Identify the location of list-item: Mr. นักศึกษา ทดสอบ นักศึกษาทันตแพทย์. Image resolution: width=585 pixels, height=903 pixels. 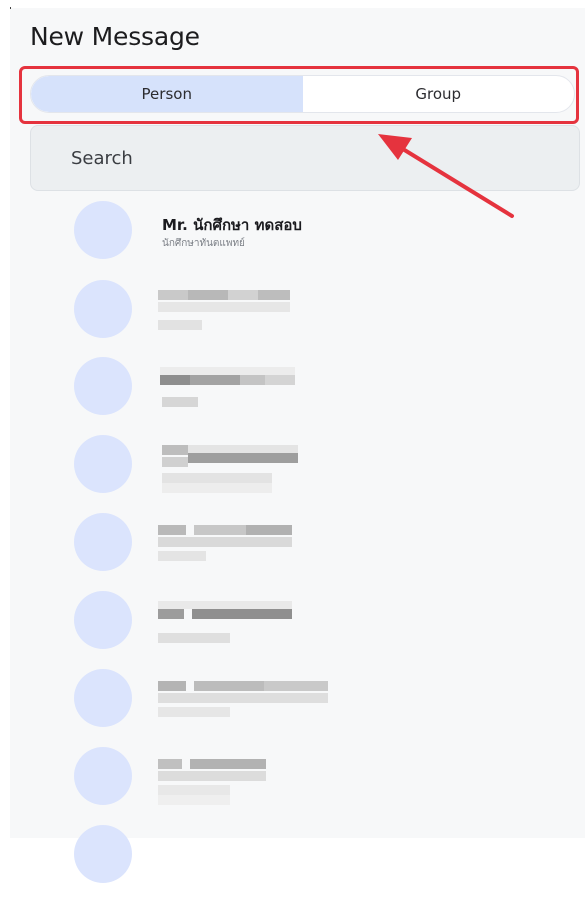
(292, 240).